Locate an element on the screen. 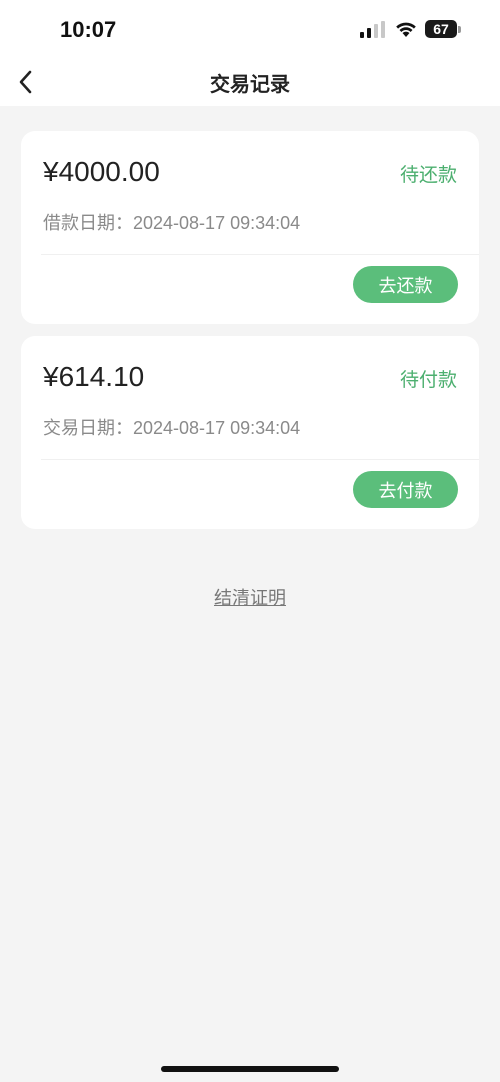  record-date: 借款日期：2024-08-17 09:34:04 is located at coordinates (171, 222).